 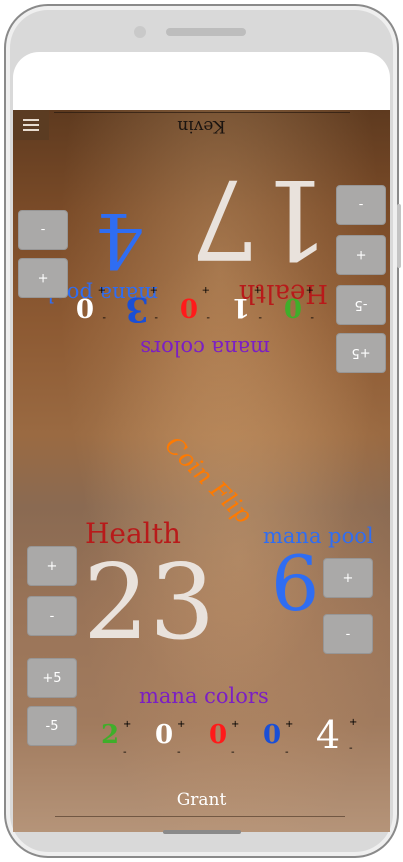 I want to click on mana-red: - 0 +, so click(x=191, y=302).